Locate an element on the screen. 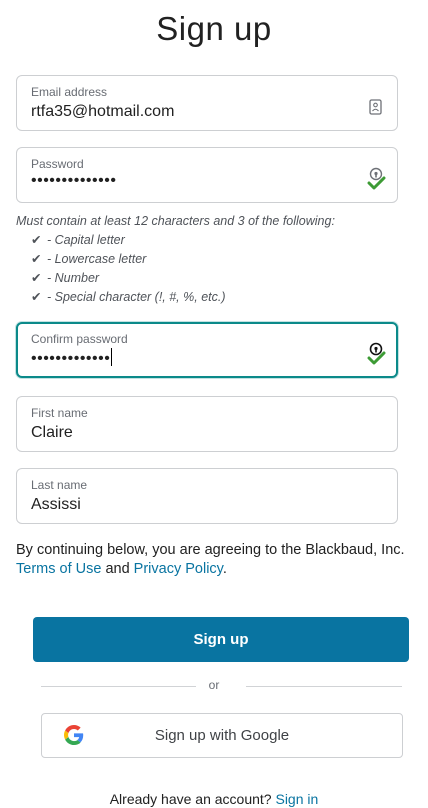  last-name-field: Last name Assissi is located at coordinates (207, 496).